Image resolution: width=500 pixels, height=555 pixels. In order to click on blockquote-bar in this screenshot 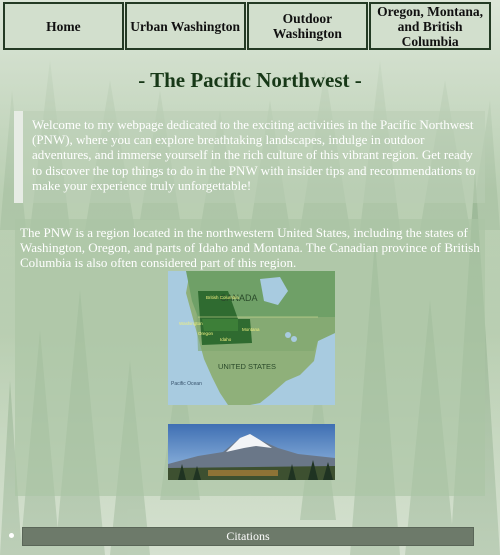, I will do `click(18, 157)`.